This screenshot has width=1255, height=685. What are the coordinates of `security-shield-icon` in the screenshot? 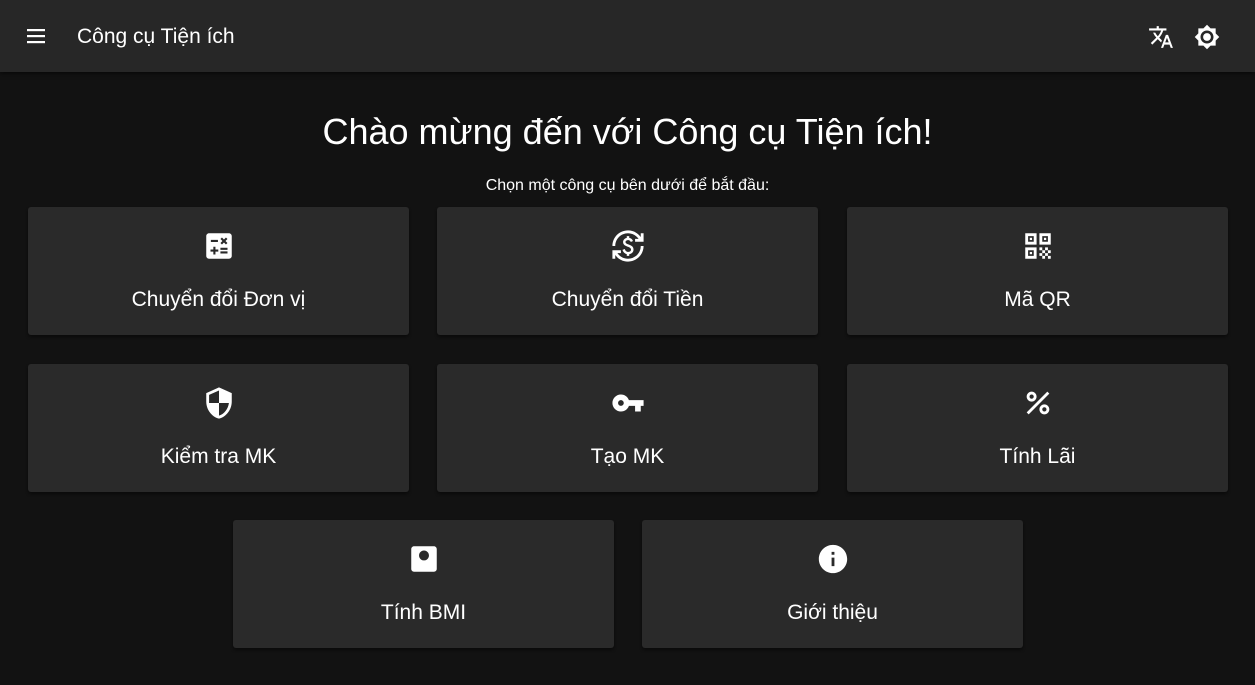 It's located at (219, 403).